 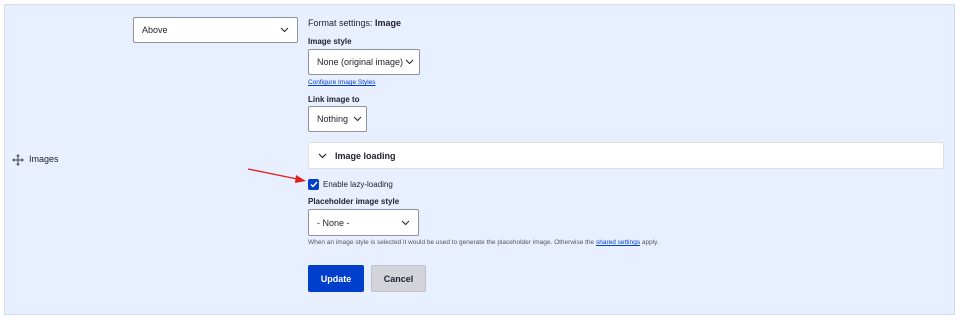 What do you see at coordinates (340, 23) in the screenshot?
I see `format-settings-prefix: Format settings:` at bounding box center [340, 23].